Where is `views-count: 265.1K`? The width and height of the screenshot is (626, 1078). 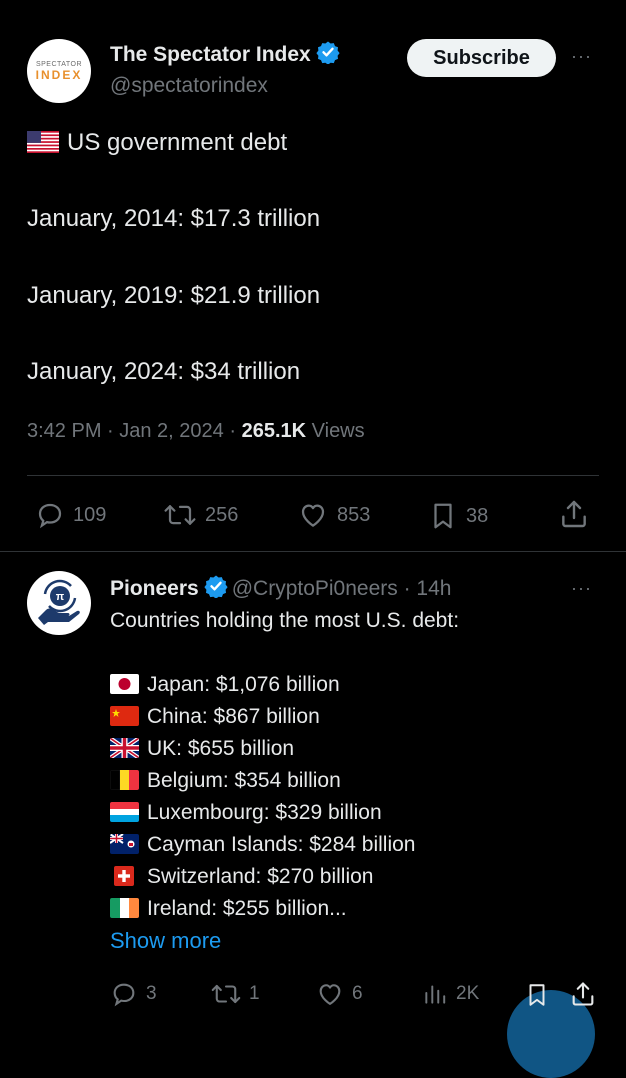 views-count: 265.1K is located at coordinates (274, 431).